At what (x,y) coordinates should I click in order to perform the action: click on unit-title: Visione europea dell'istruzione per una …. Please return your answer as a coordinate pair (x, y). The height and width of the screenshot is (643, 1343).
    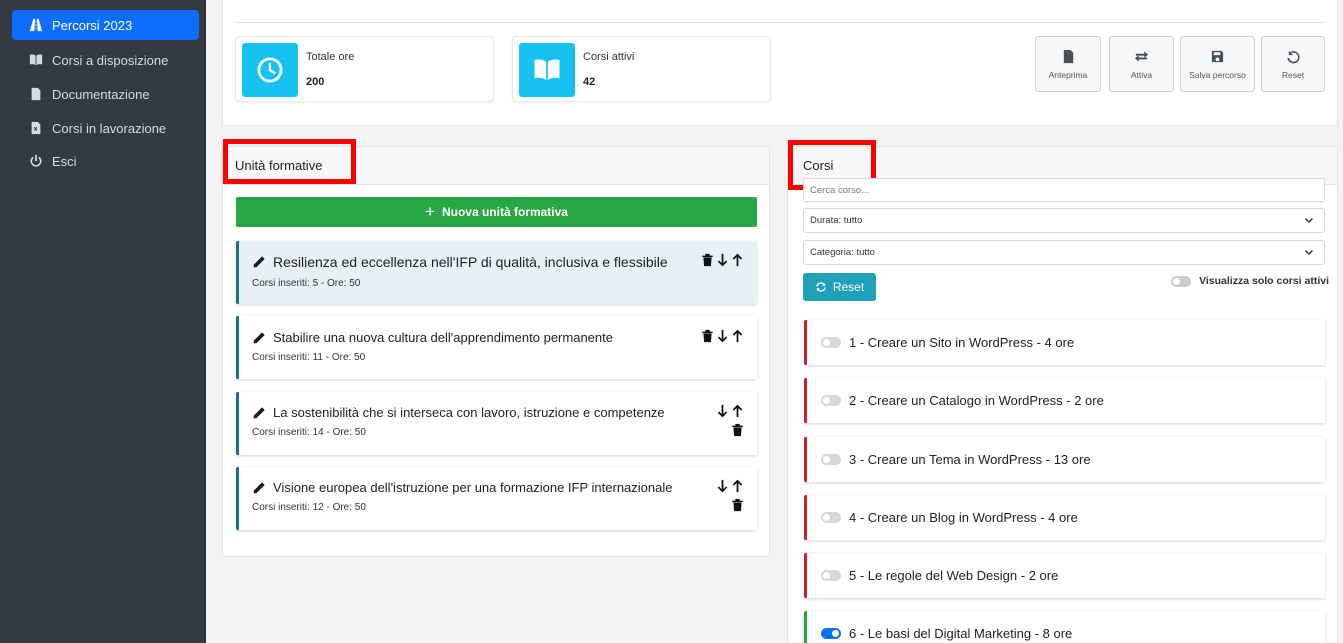
    Looking at the image, I should click on (462, 487).